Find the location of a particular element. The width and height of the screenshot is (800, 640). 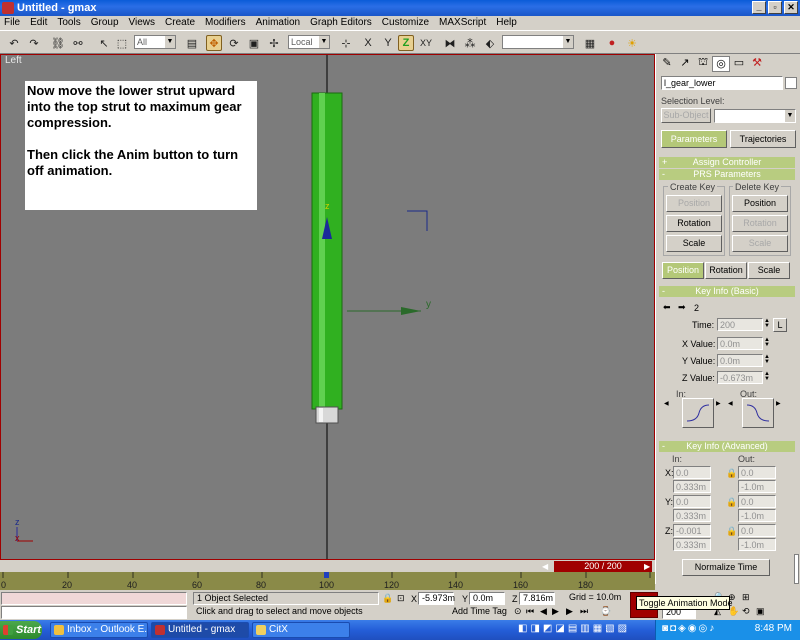

adv-z-out-field: 0.0 is located at coordinates (757, 530).